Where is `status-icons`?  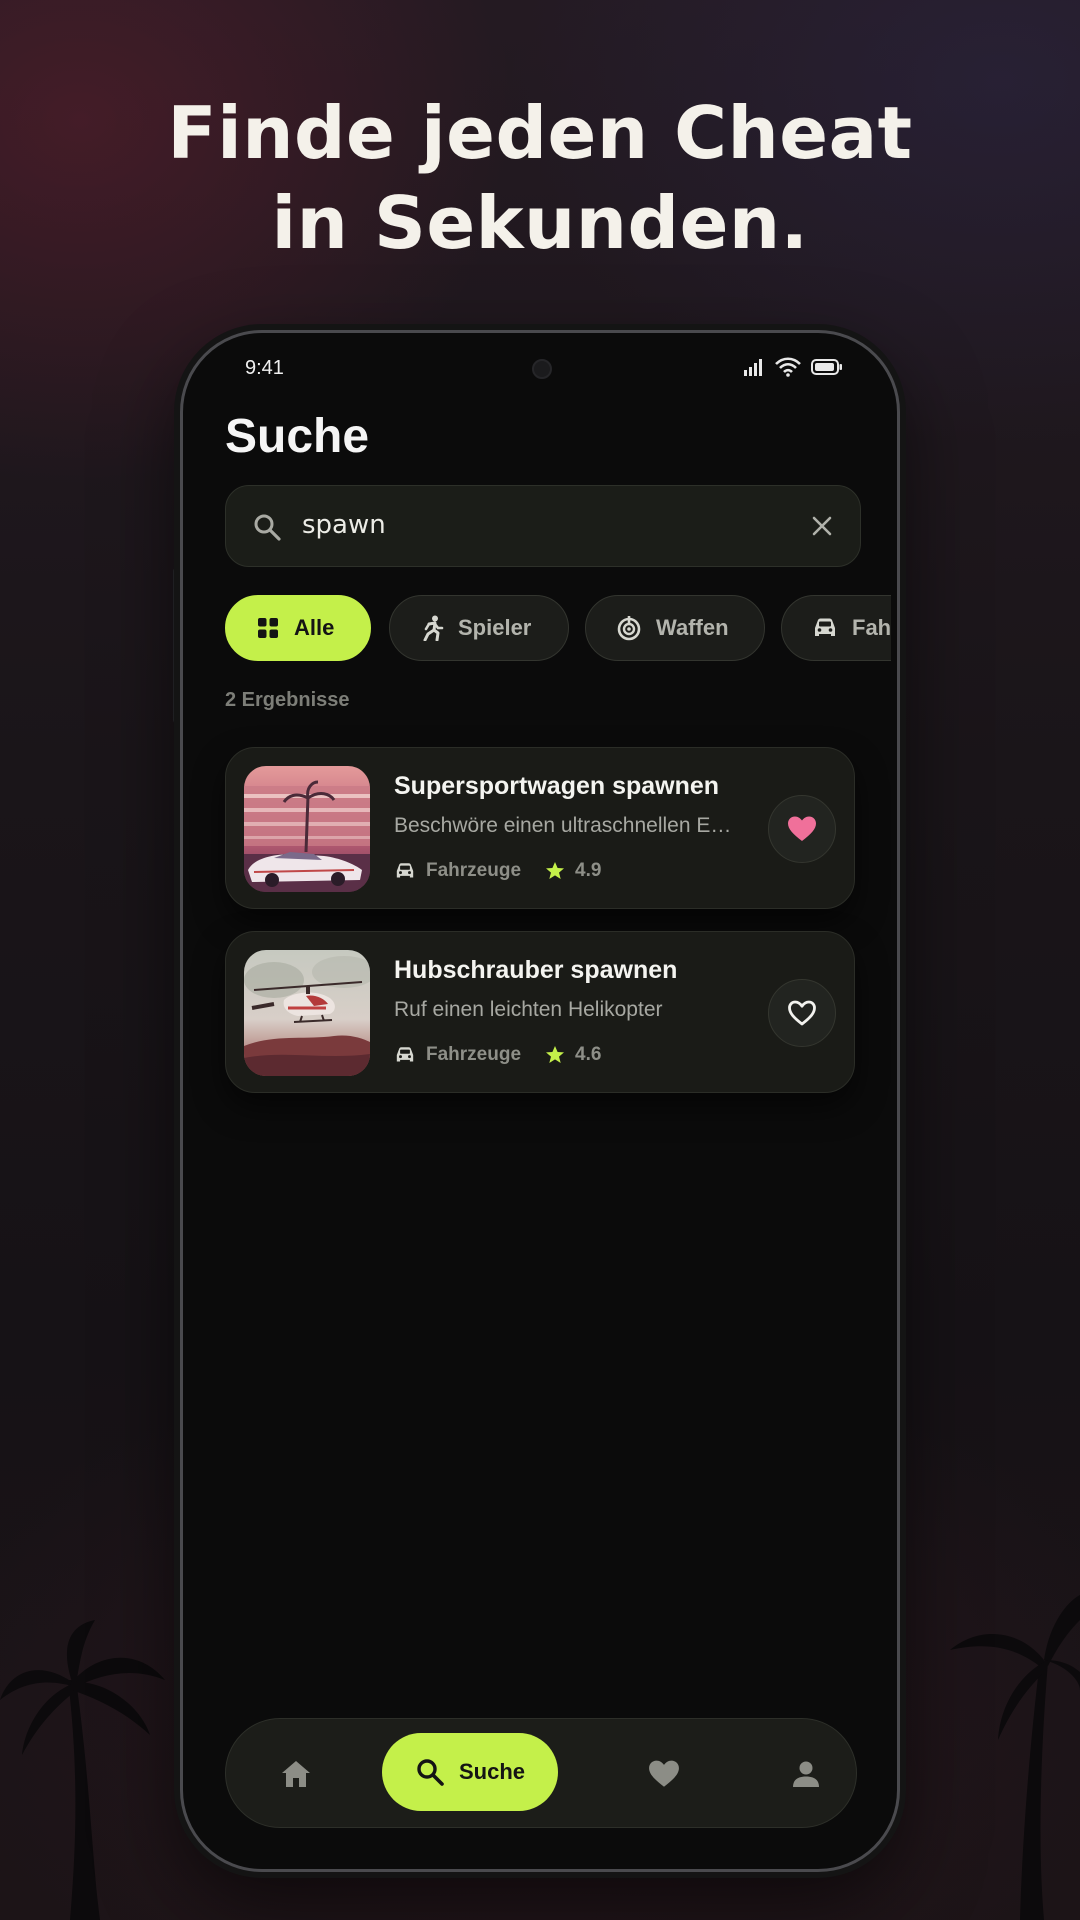 status-icons is located at coordinates (793, 367).